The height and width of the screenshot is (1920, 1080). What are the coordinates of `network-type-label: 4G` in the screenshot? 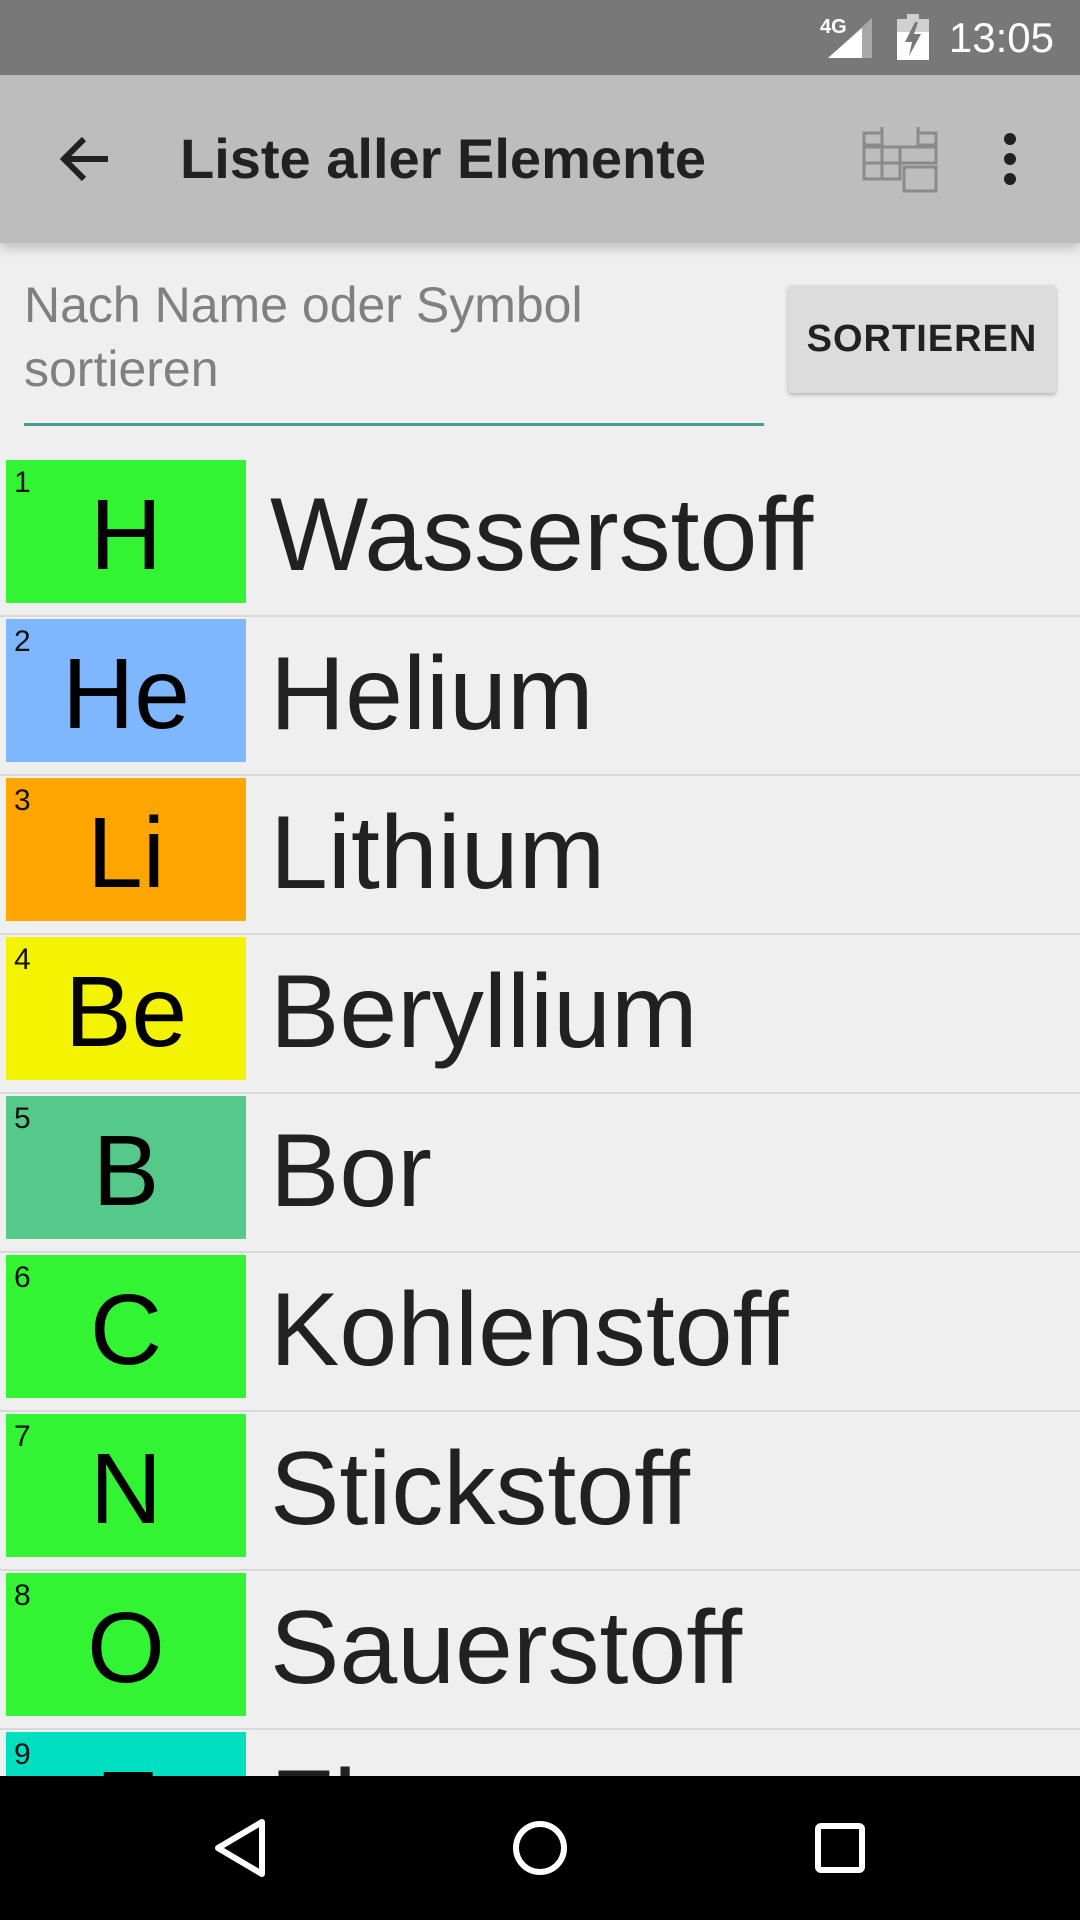 It's located at (833, 27).